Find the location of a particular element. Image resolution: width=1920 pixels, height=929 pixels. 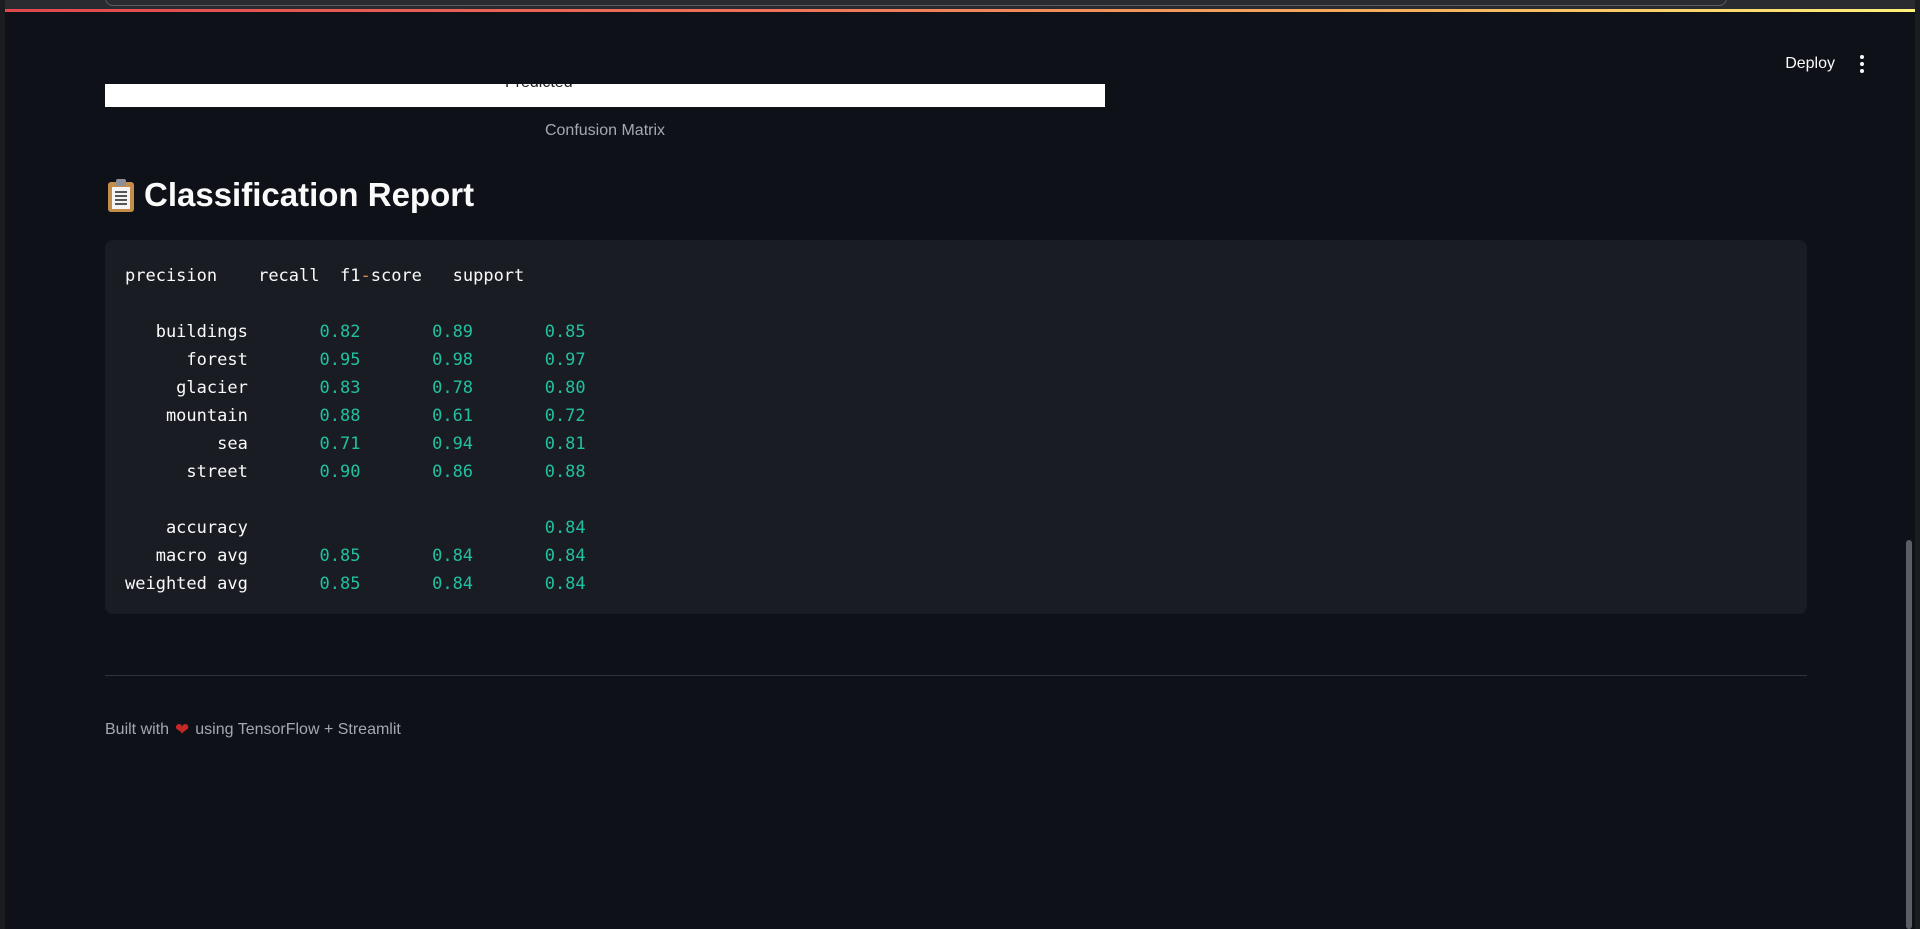

report-row: buildings 0.82 0.89 0.85 is located at coordinates (355, 332).